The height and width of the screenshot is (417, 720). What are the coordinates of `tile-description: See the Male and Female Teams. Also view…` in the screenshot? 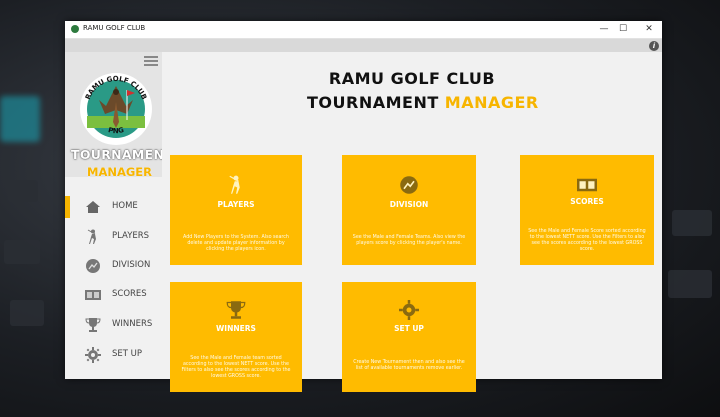 It's located at (409, 240).